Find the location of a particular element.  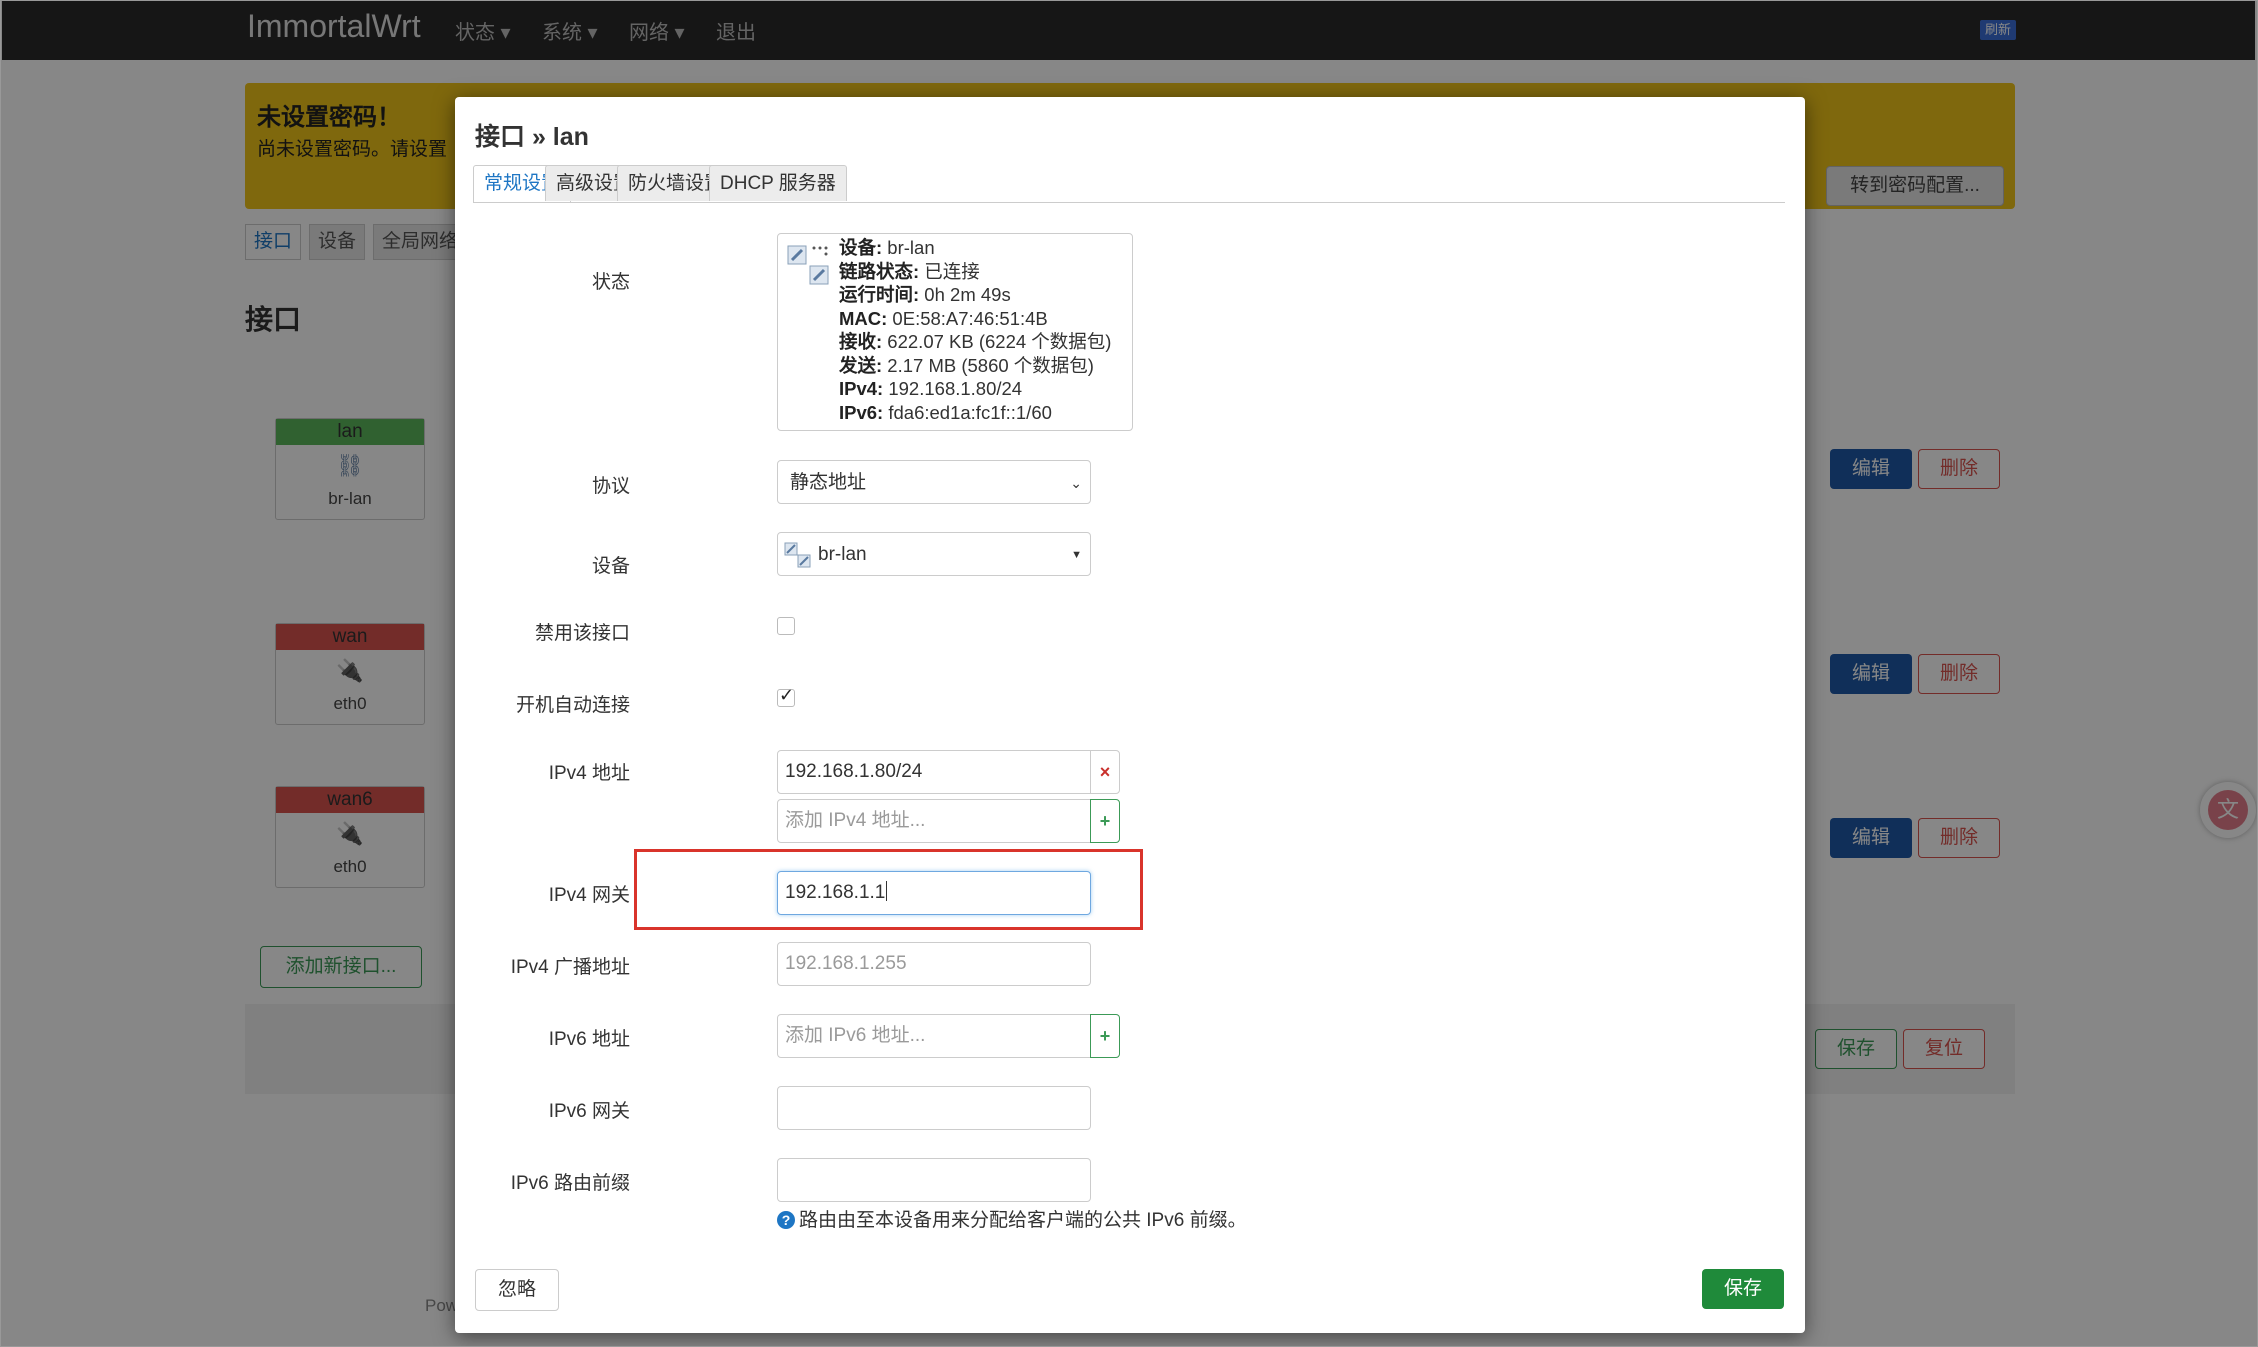

ipv4-gateway-value: 192.168.1.1 is located at coordinates (835, 892).